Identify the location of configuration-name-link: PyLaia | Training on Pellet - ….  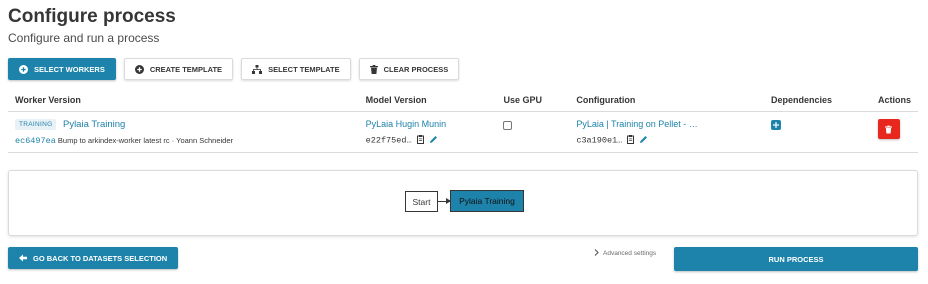
(636, 124).